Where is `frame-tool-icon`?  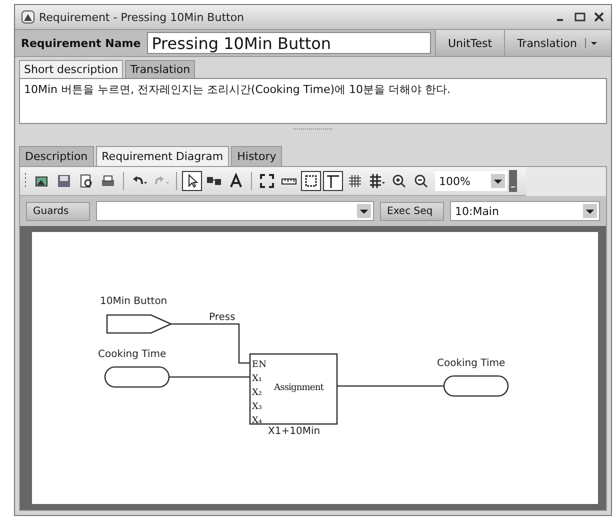
frame-tool-icon is located at coordinates (311, 181).